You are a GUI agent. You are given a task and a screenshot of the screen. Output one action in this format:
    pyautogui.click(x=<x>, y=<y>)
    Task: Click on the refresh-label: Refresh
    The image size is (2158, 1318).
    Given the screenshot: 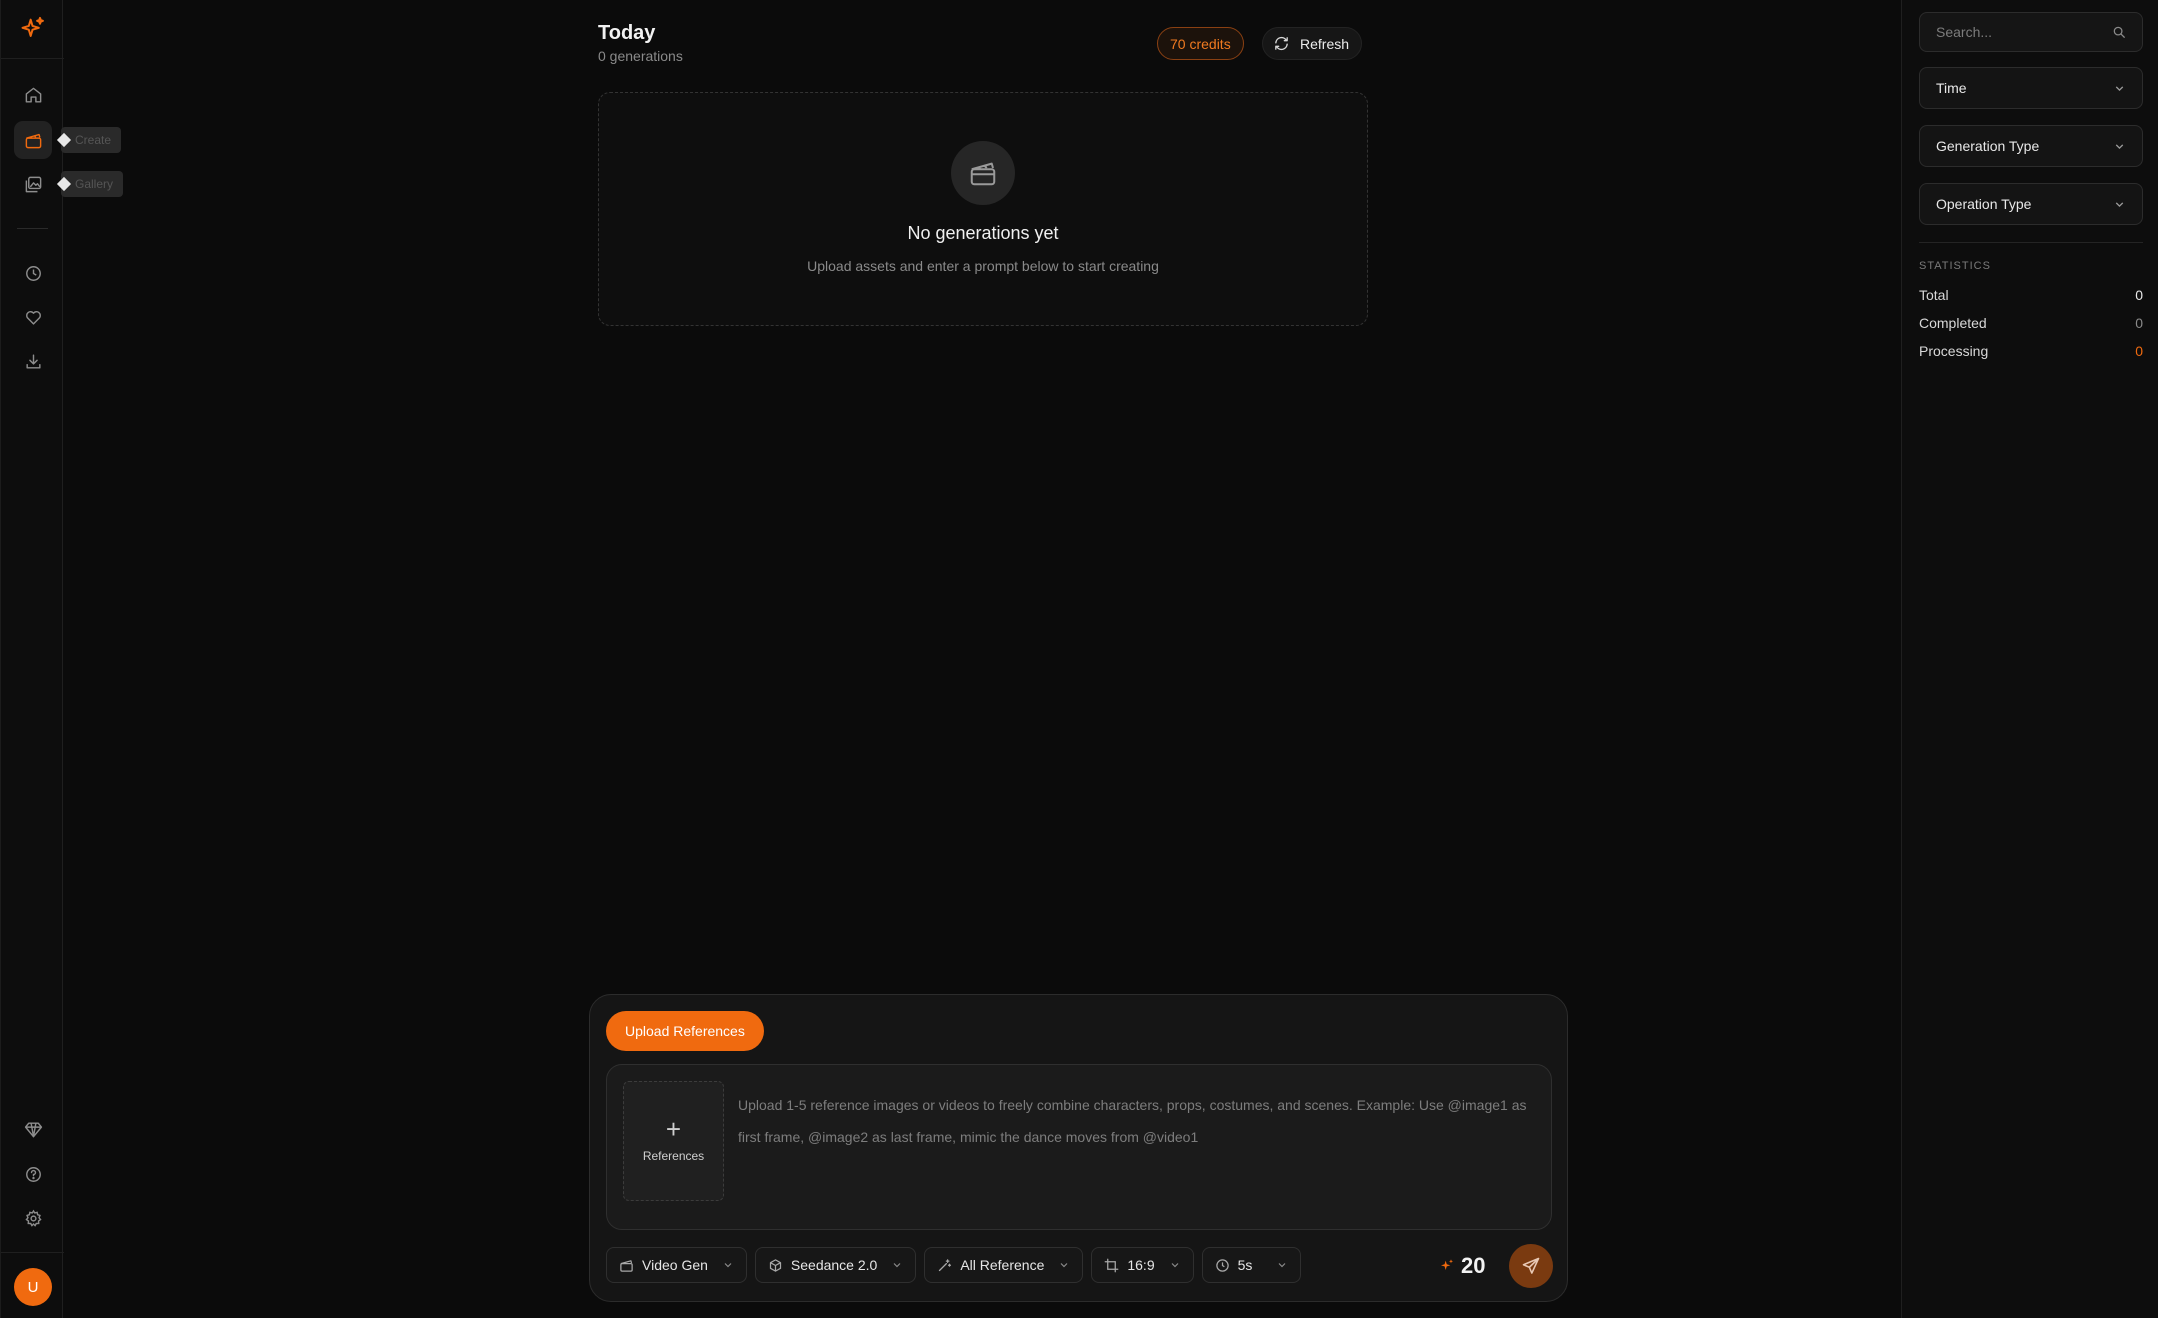 What is the action you would take?
    pyautogui.click(x=1325, y=43)
    